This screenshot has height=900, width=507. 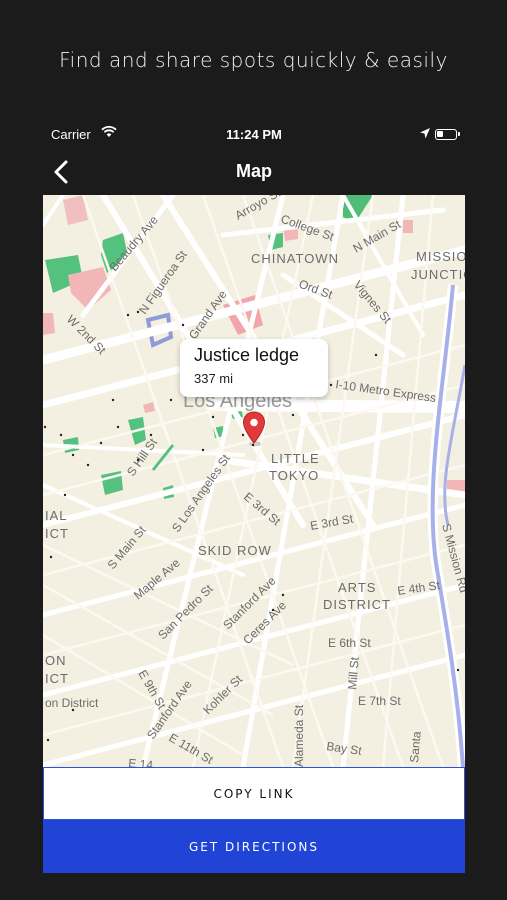 What do you see at coordinates (425, 134) in the screenshot?
I see `location-arrow-icon` at bounding box center [425, 134].